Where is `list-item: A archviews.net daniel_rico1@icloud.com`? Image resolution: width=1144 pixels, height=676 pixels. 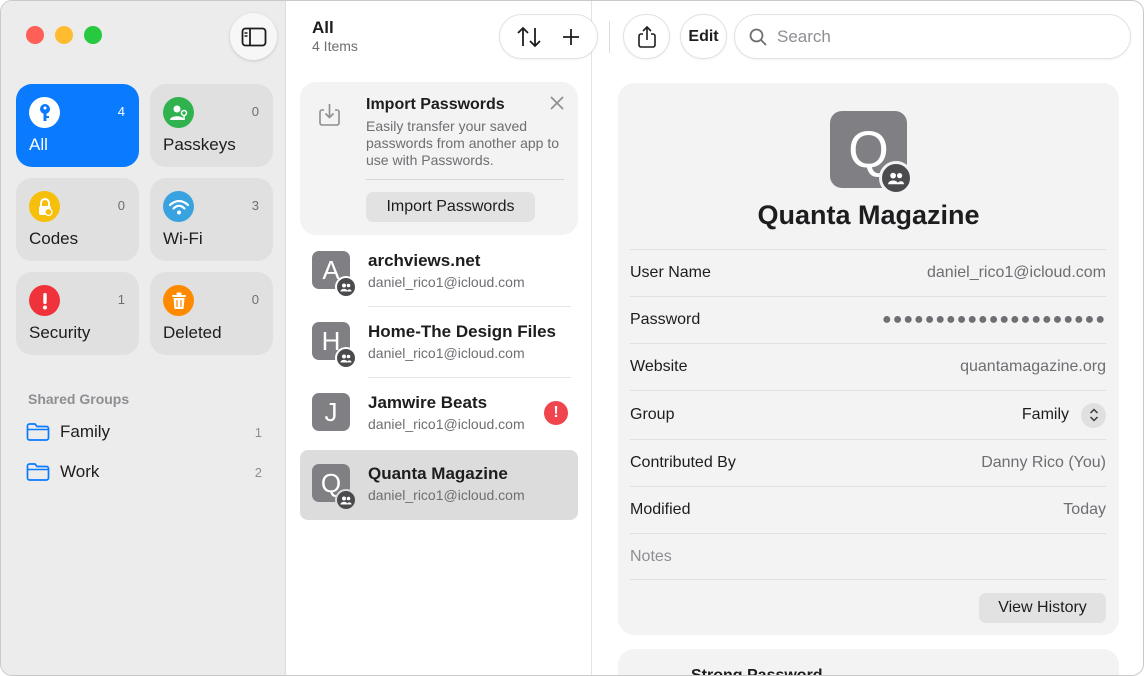 list-item: A archviews.net daniel_rico1@icloud.com is located at coordinates (439, 272).